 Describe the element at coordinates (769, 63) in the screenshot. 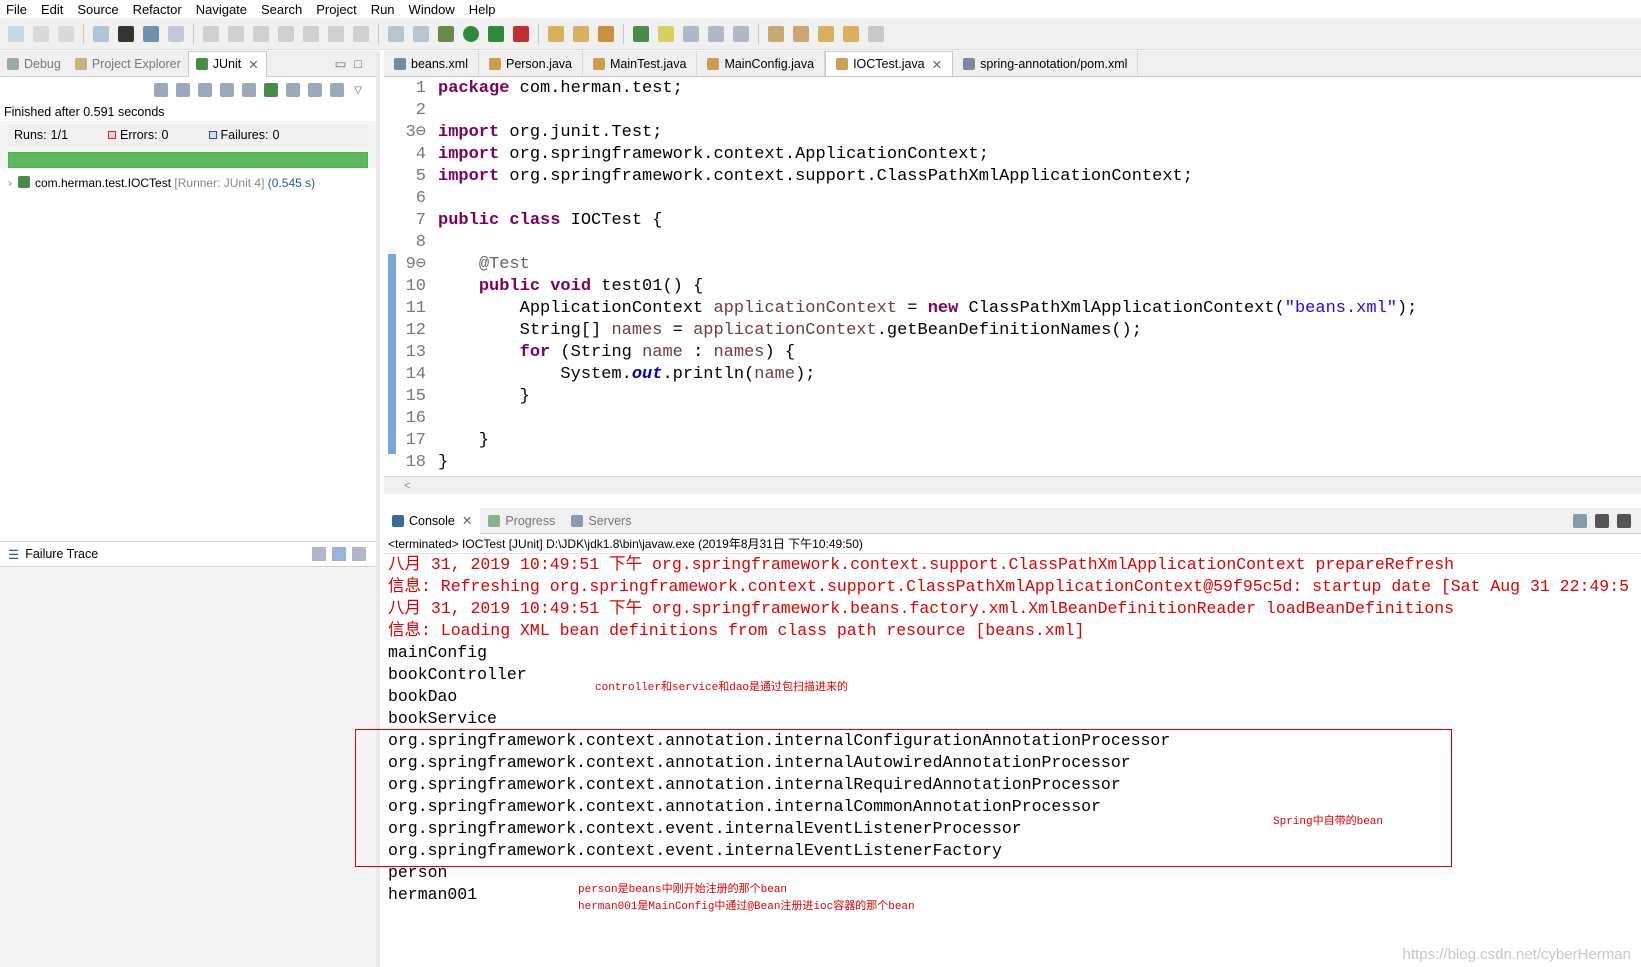

I see `editor-tab-label: MainConfig.java` at that location.